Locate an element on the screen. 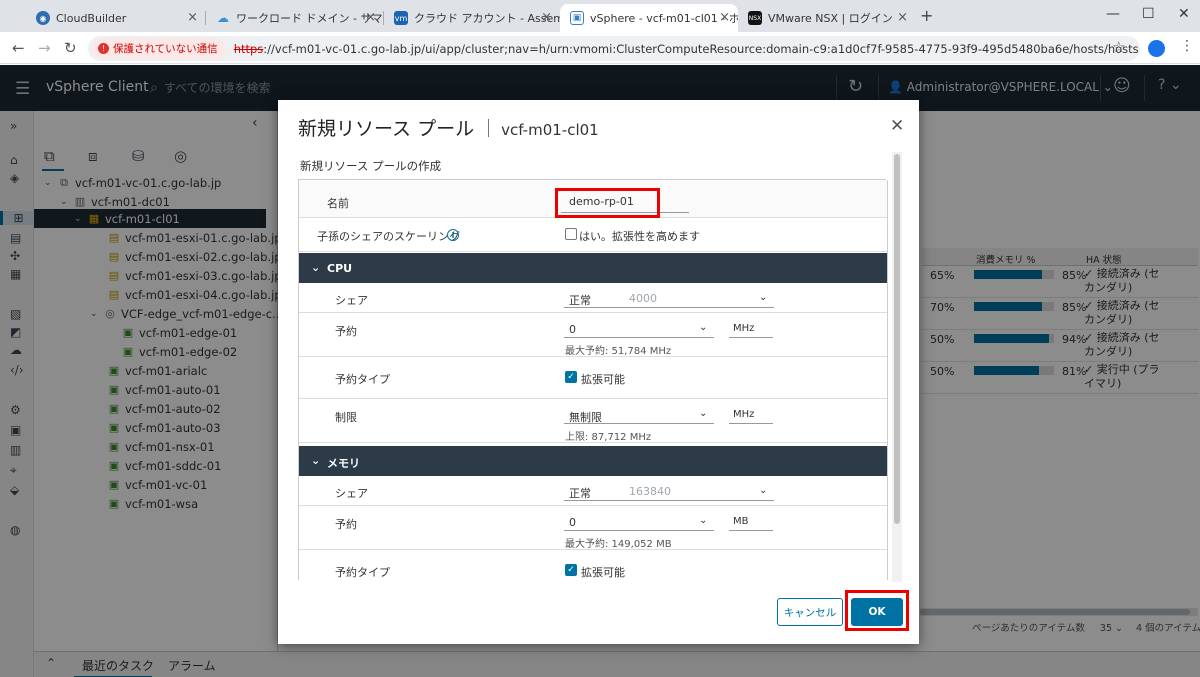  name-label: 名前 is located at coordinates (338, 203).